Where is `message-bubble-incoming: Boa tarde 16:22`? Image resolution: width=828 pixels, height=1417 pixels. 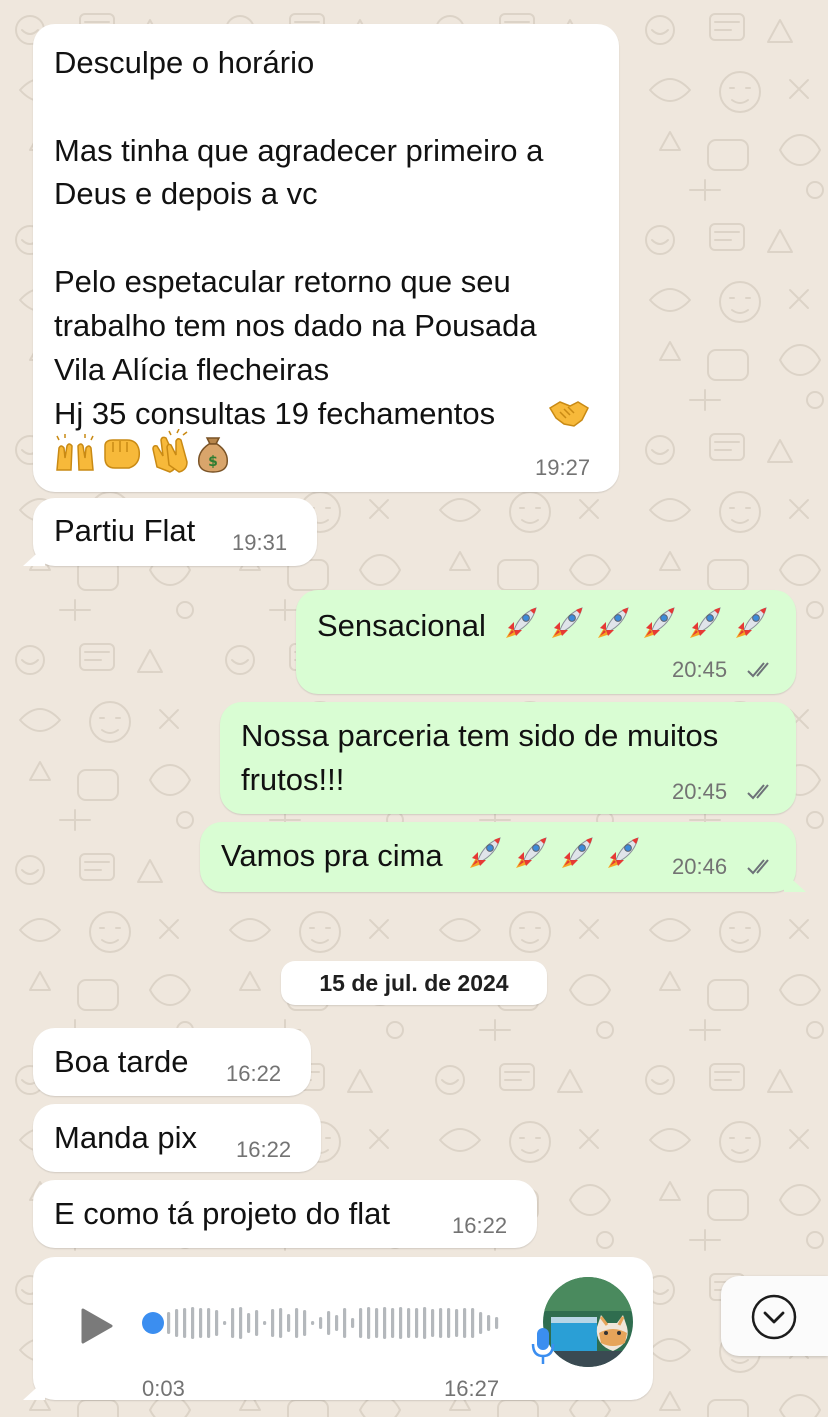
message-bubble-incoming: Boa tarde 16:22 is located at coordinates (172, 1062).